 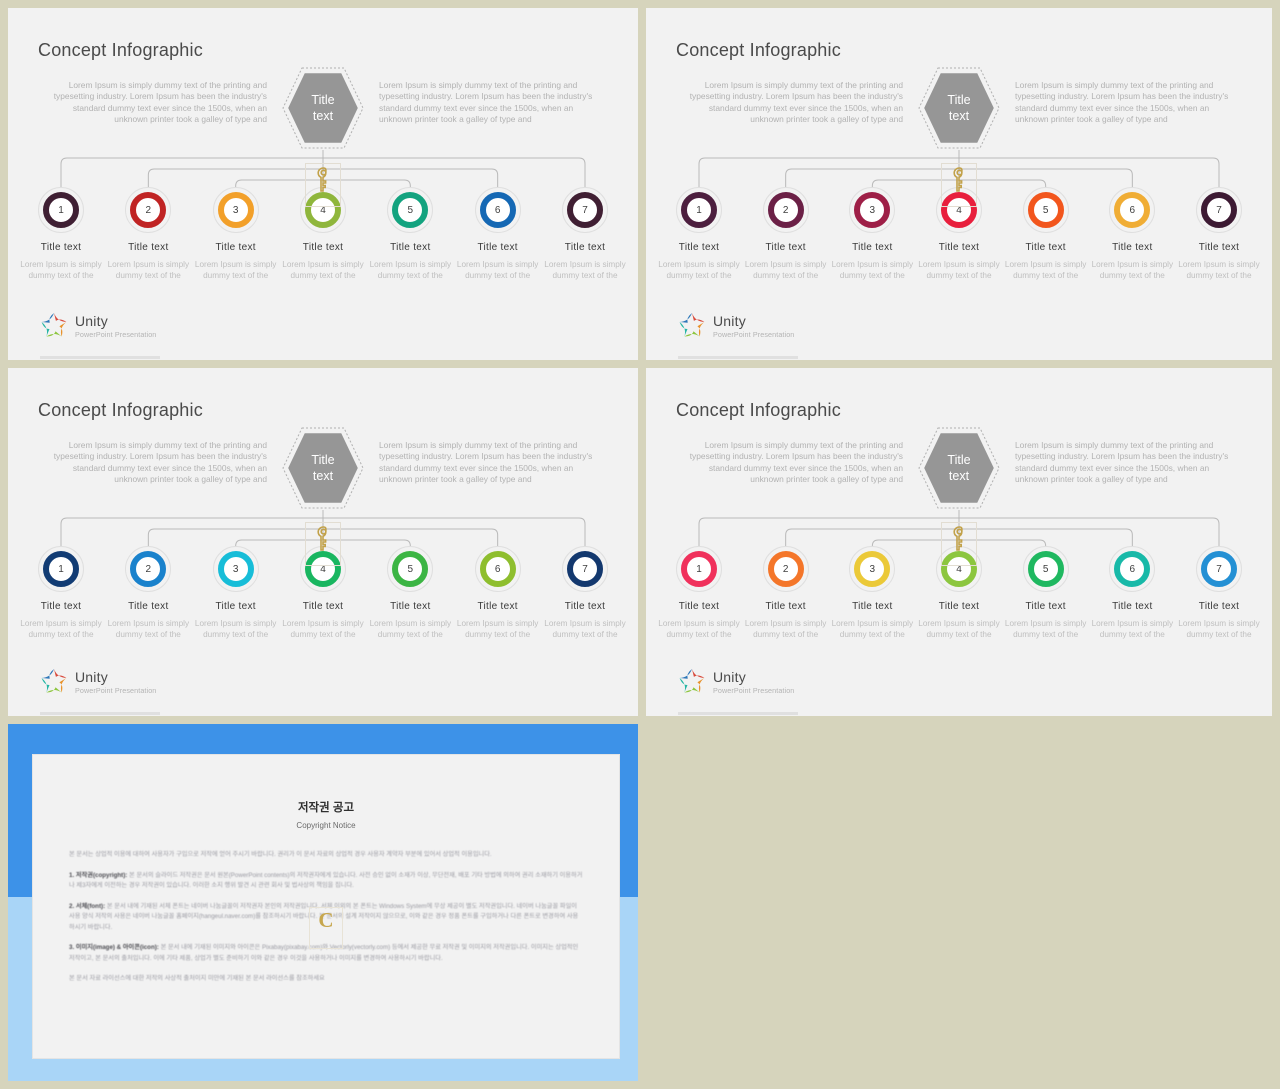 I want to click on node-number: 5, so click(x=410, y=569).